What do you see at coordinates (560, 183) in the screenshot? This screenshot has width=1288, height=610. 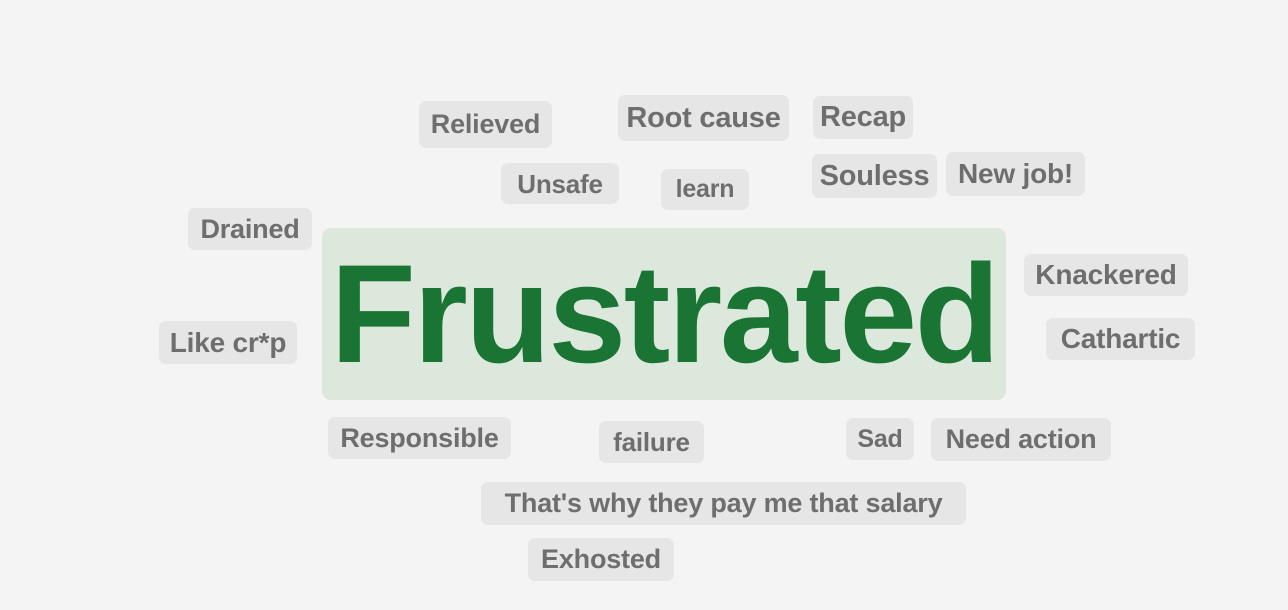 I see `word-chip-unsafe: Unsafe` at bounding box center [560, 183].